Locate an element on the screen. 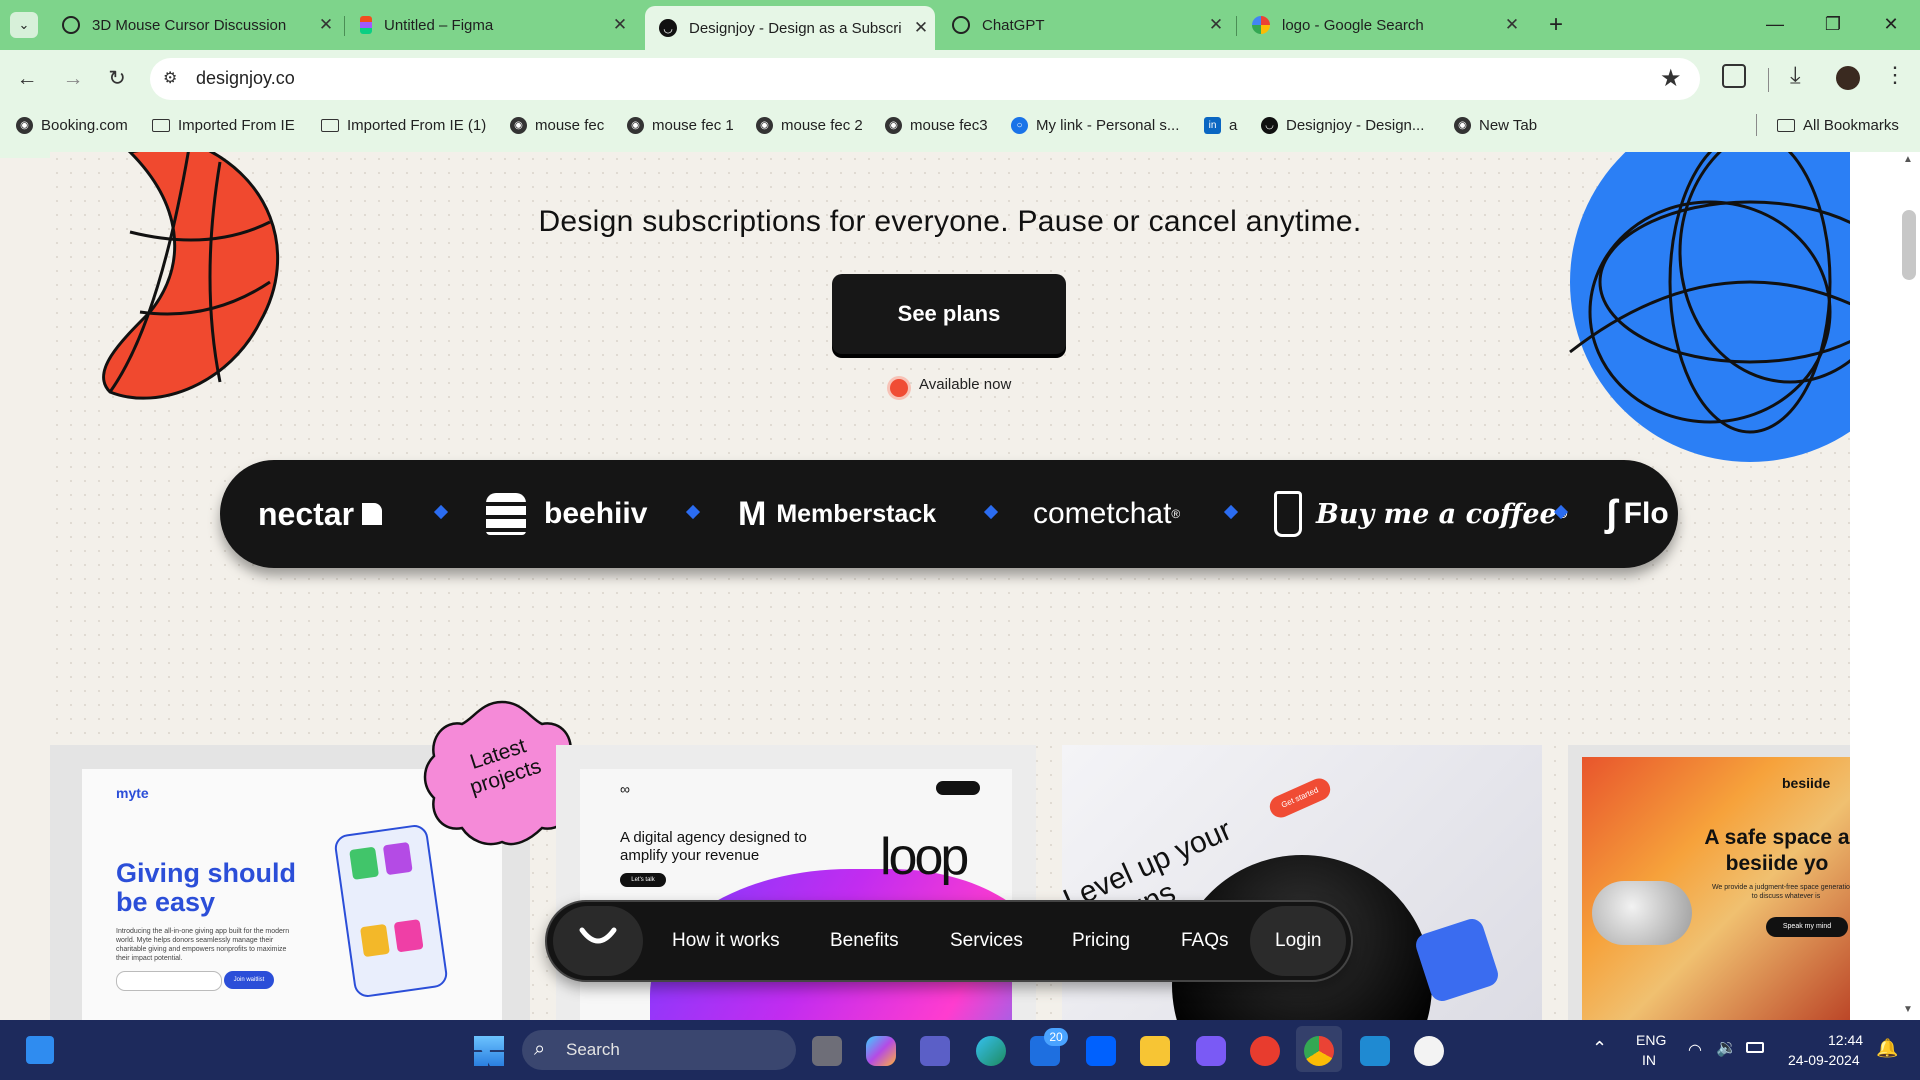 The height and width of the screenshot is (1080, 1920). tab-3d-mouse: 3D Mouse Cursor Discussion ✕ is located at coordinates (194, 25).